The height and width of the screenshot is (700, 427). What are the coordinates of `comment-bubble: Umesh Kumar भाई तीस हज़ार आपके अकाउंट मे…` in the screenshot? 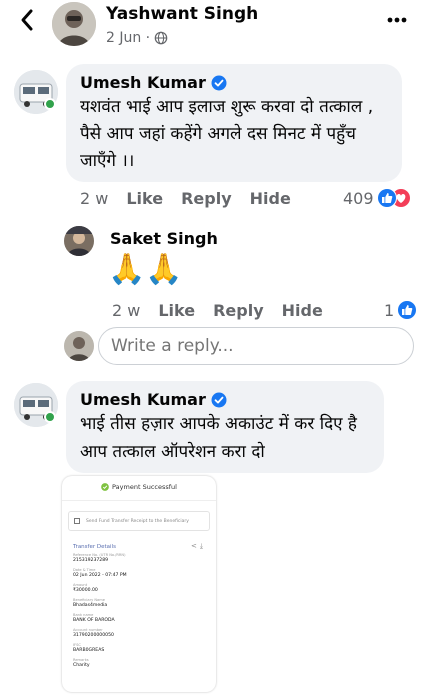 It's located at (225, 427).